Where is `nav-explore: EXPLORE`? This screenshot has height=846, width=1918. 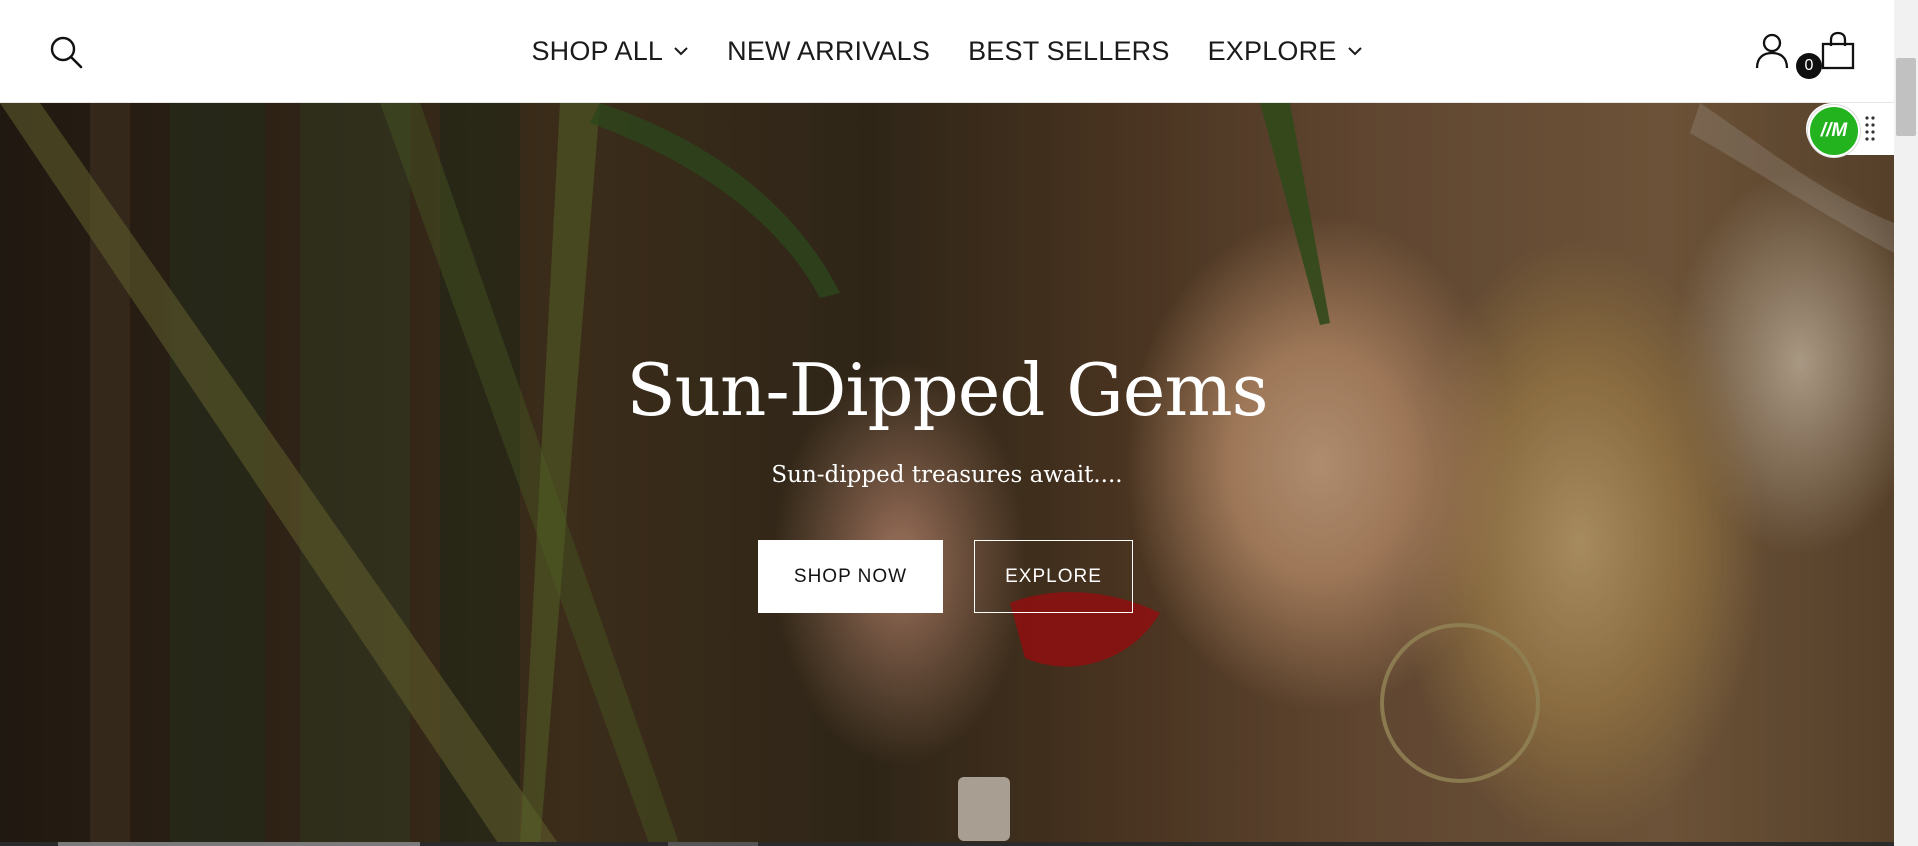
nav-explore: EXPLORE is located at coordinates (1285, 51).